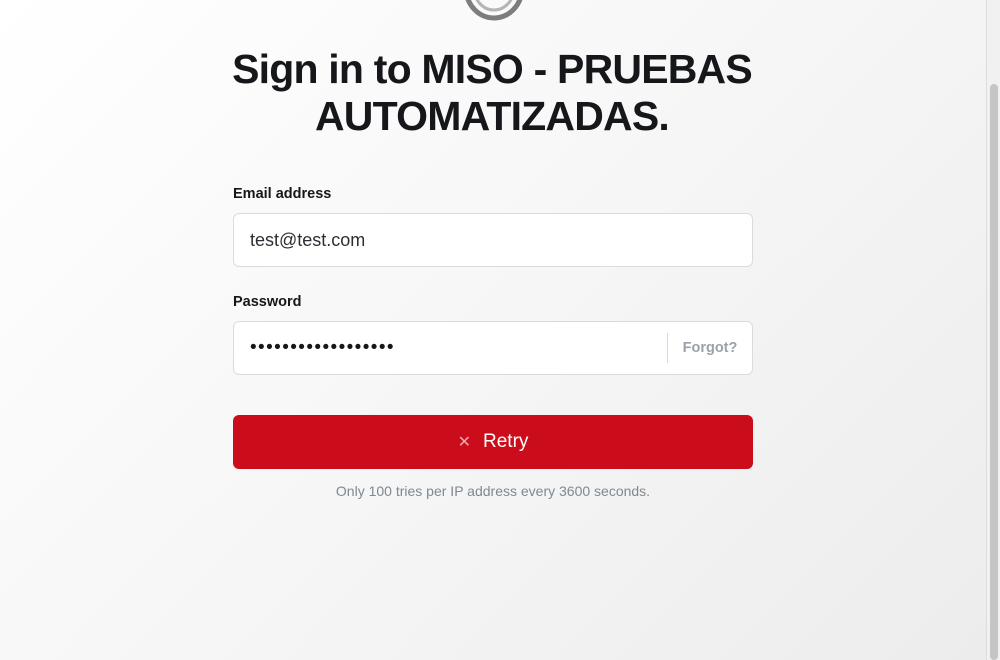 Image resolution: width=1000 pixels, height=660 pixels. What do you see at coordinates (494, 10) in the screenshot?
I see `logo-icon` at bounding box center [494, 10].